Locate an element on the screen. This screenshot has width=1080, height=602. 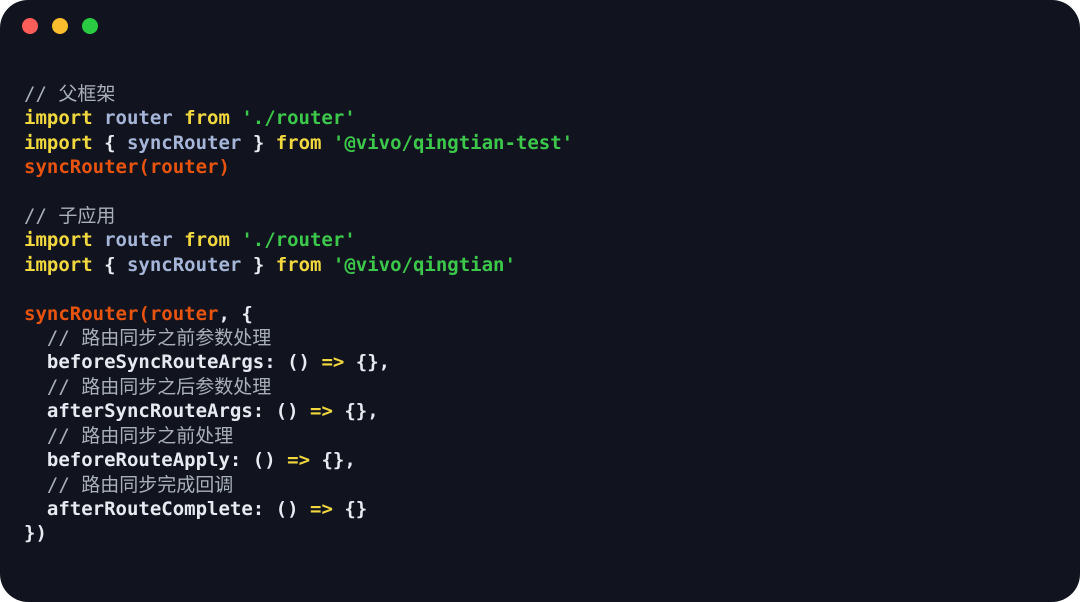
code-line: afterRouteComplete: () => {} is located at coordinates (540, 509).